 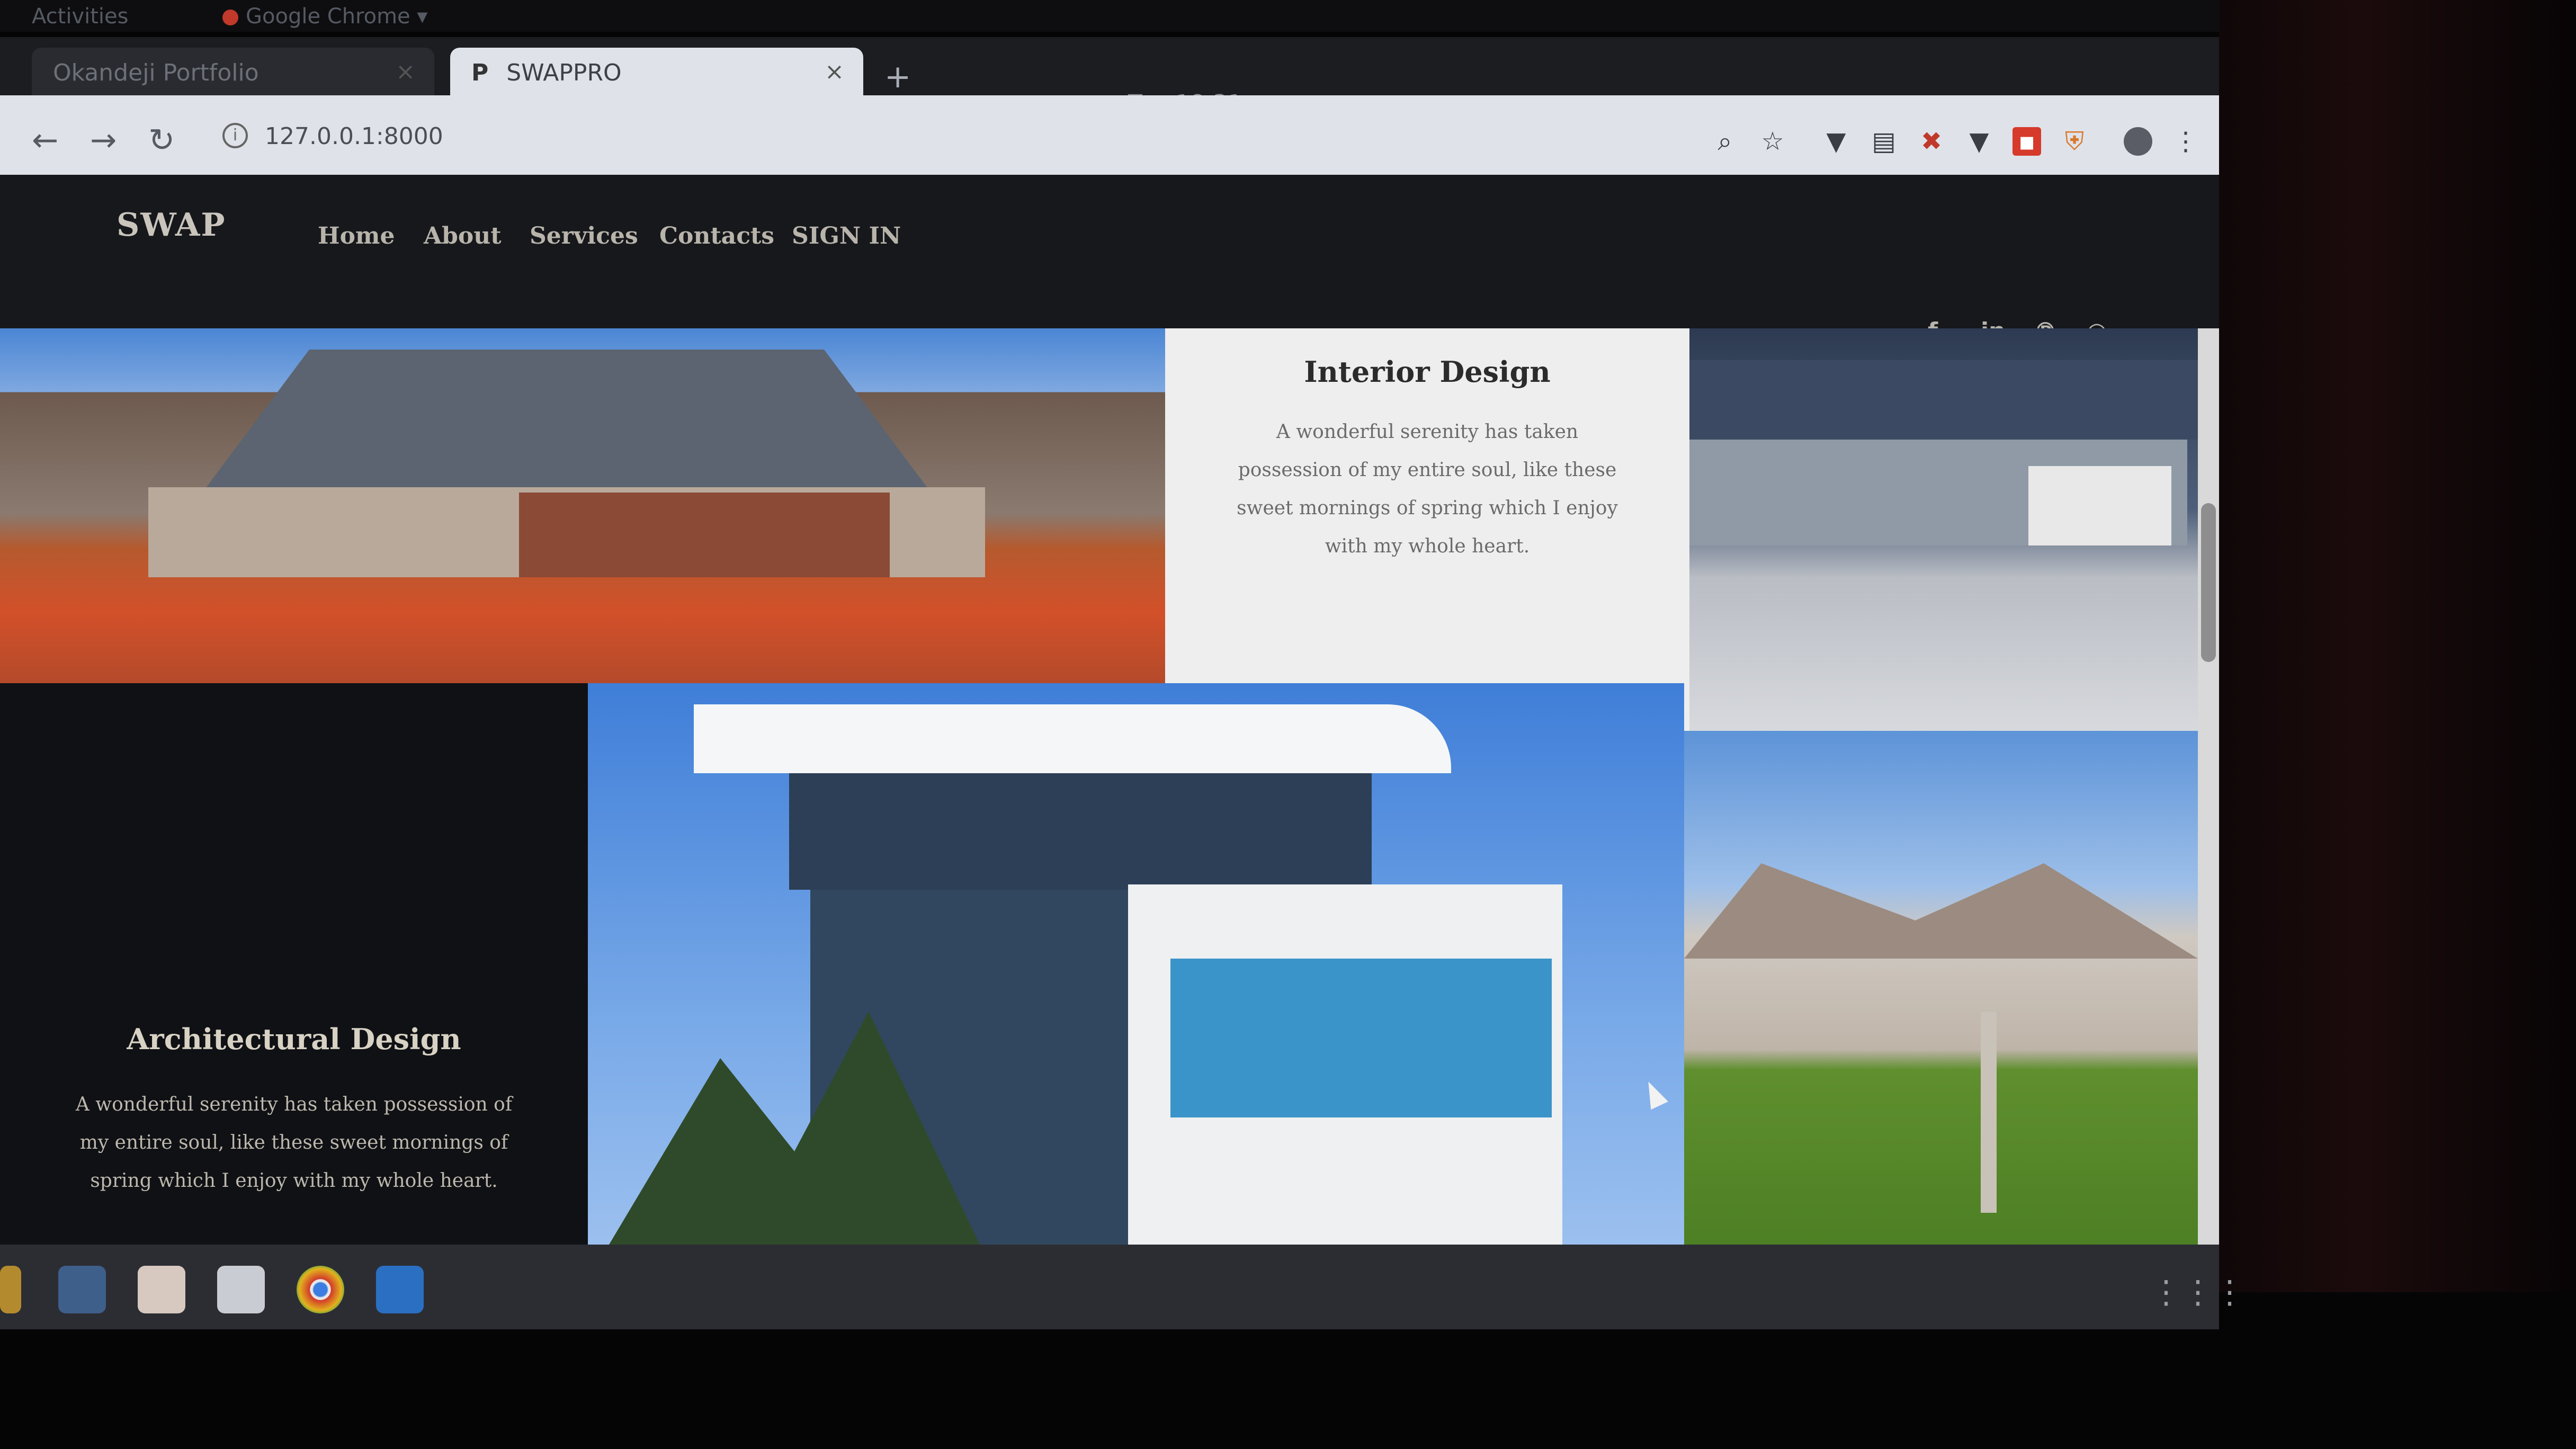 What do you see at coordinates (235, 135) in the screenshot?
I see `site-info-icon: i` at bounding box center [235, 135].